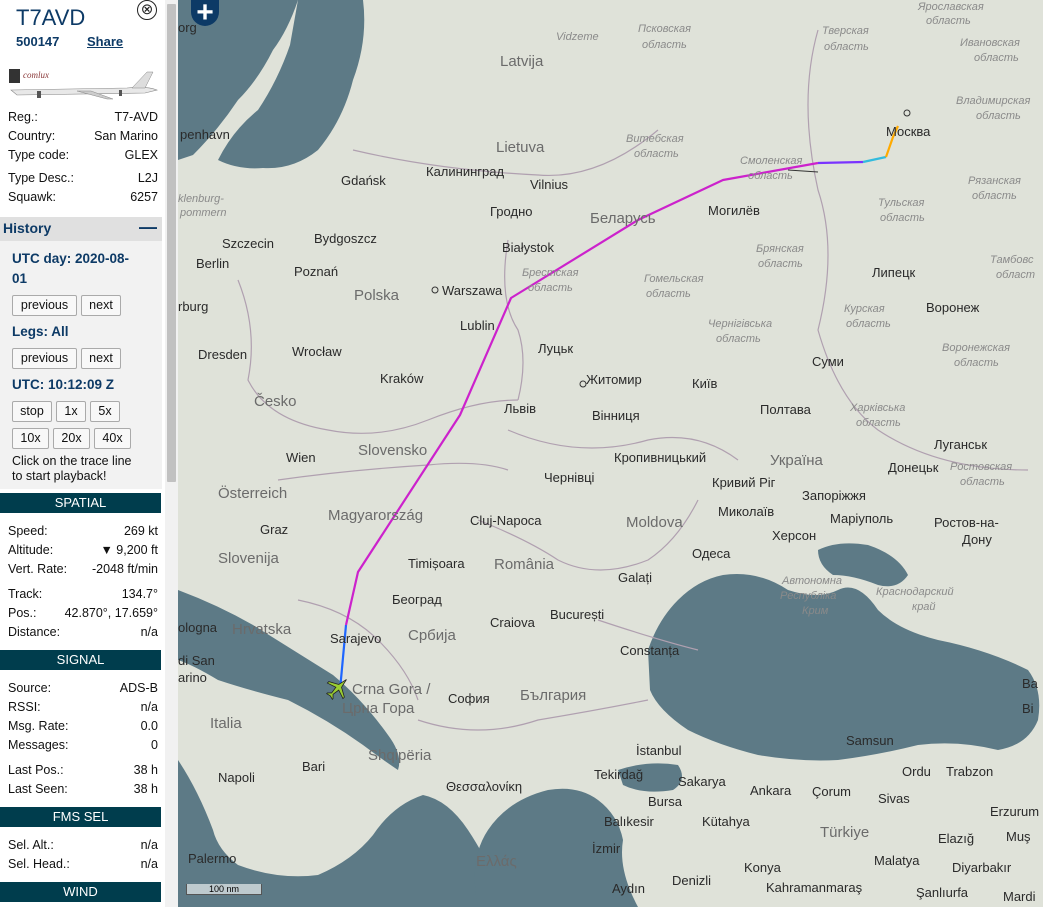 This screenshot has width=1043, height=907. What do you see at coordinates (549, 184) in the screenshot?
I see `city-label: Vilnius` at bounding box center [549, 184].